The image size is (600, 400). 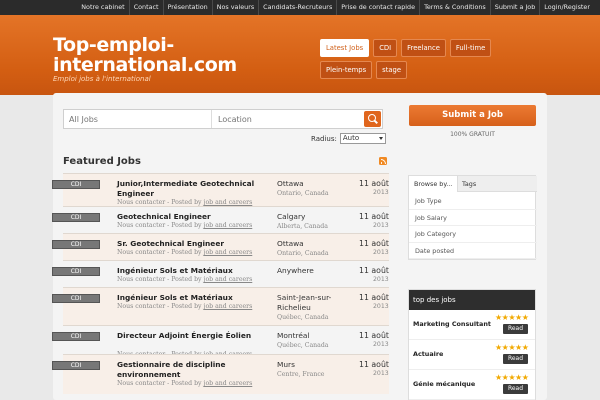 What do you see at coordinates (301, 374) in the screenshot?
I see `job-region: Centre, France` at bounding box center [301, 374].